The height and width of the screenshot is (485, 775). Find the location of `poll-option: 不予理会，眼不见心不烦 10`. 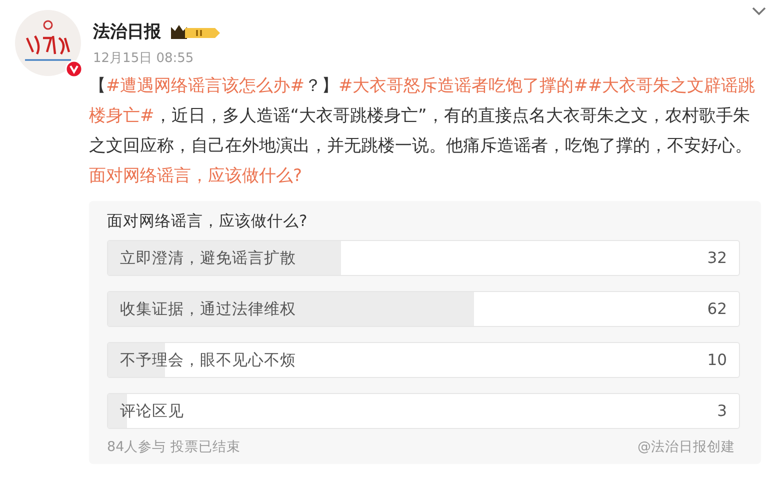

poll-option: 不予理会，眼不见心不烦 10 is located at coordinates (423, 360).